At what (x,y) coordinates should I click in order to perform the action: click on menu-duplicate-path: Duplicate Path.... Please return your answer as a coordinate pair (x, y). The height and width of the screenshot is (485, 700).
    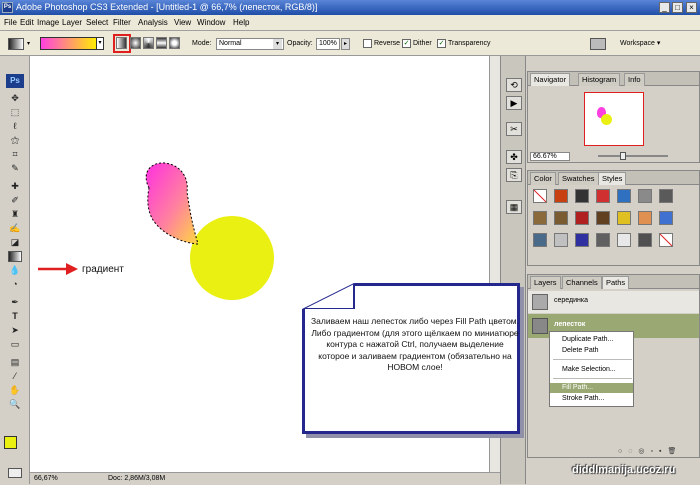
    Looking at the image, I should click on (591, 340).